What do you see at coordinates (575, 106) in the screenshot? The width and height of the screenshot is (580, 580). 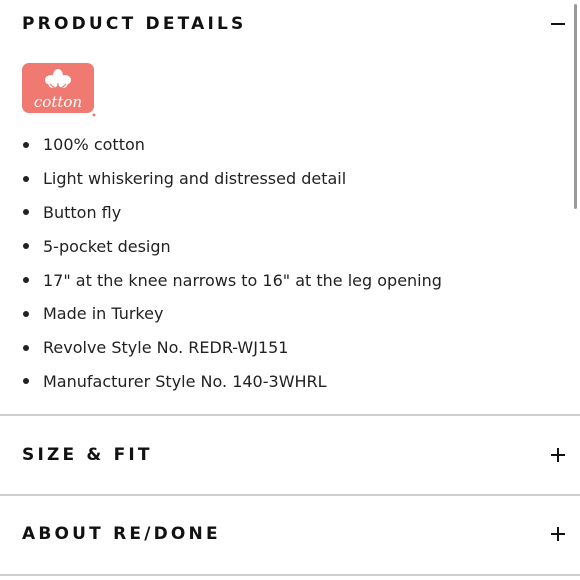 I see `scrollbar` at bounding box center [575, 106].